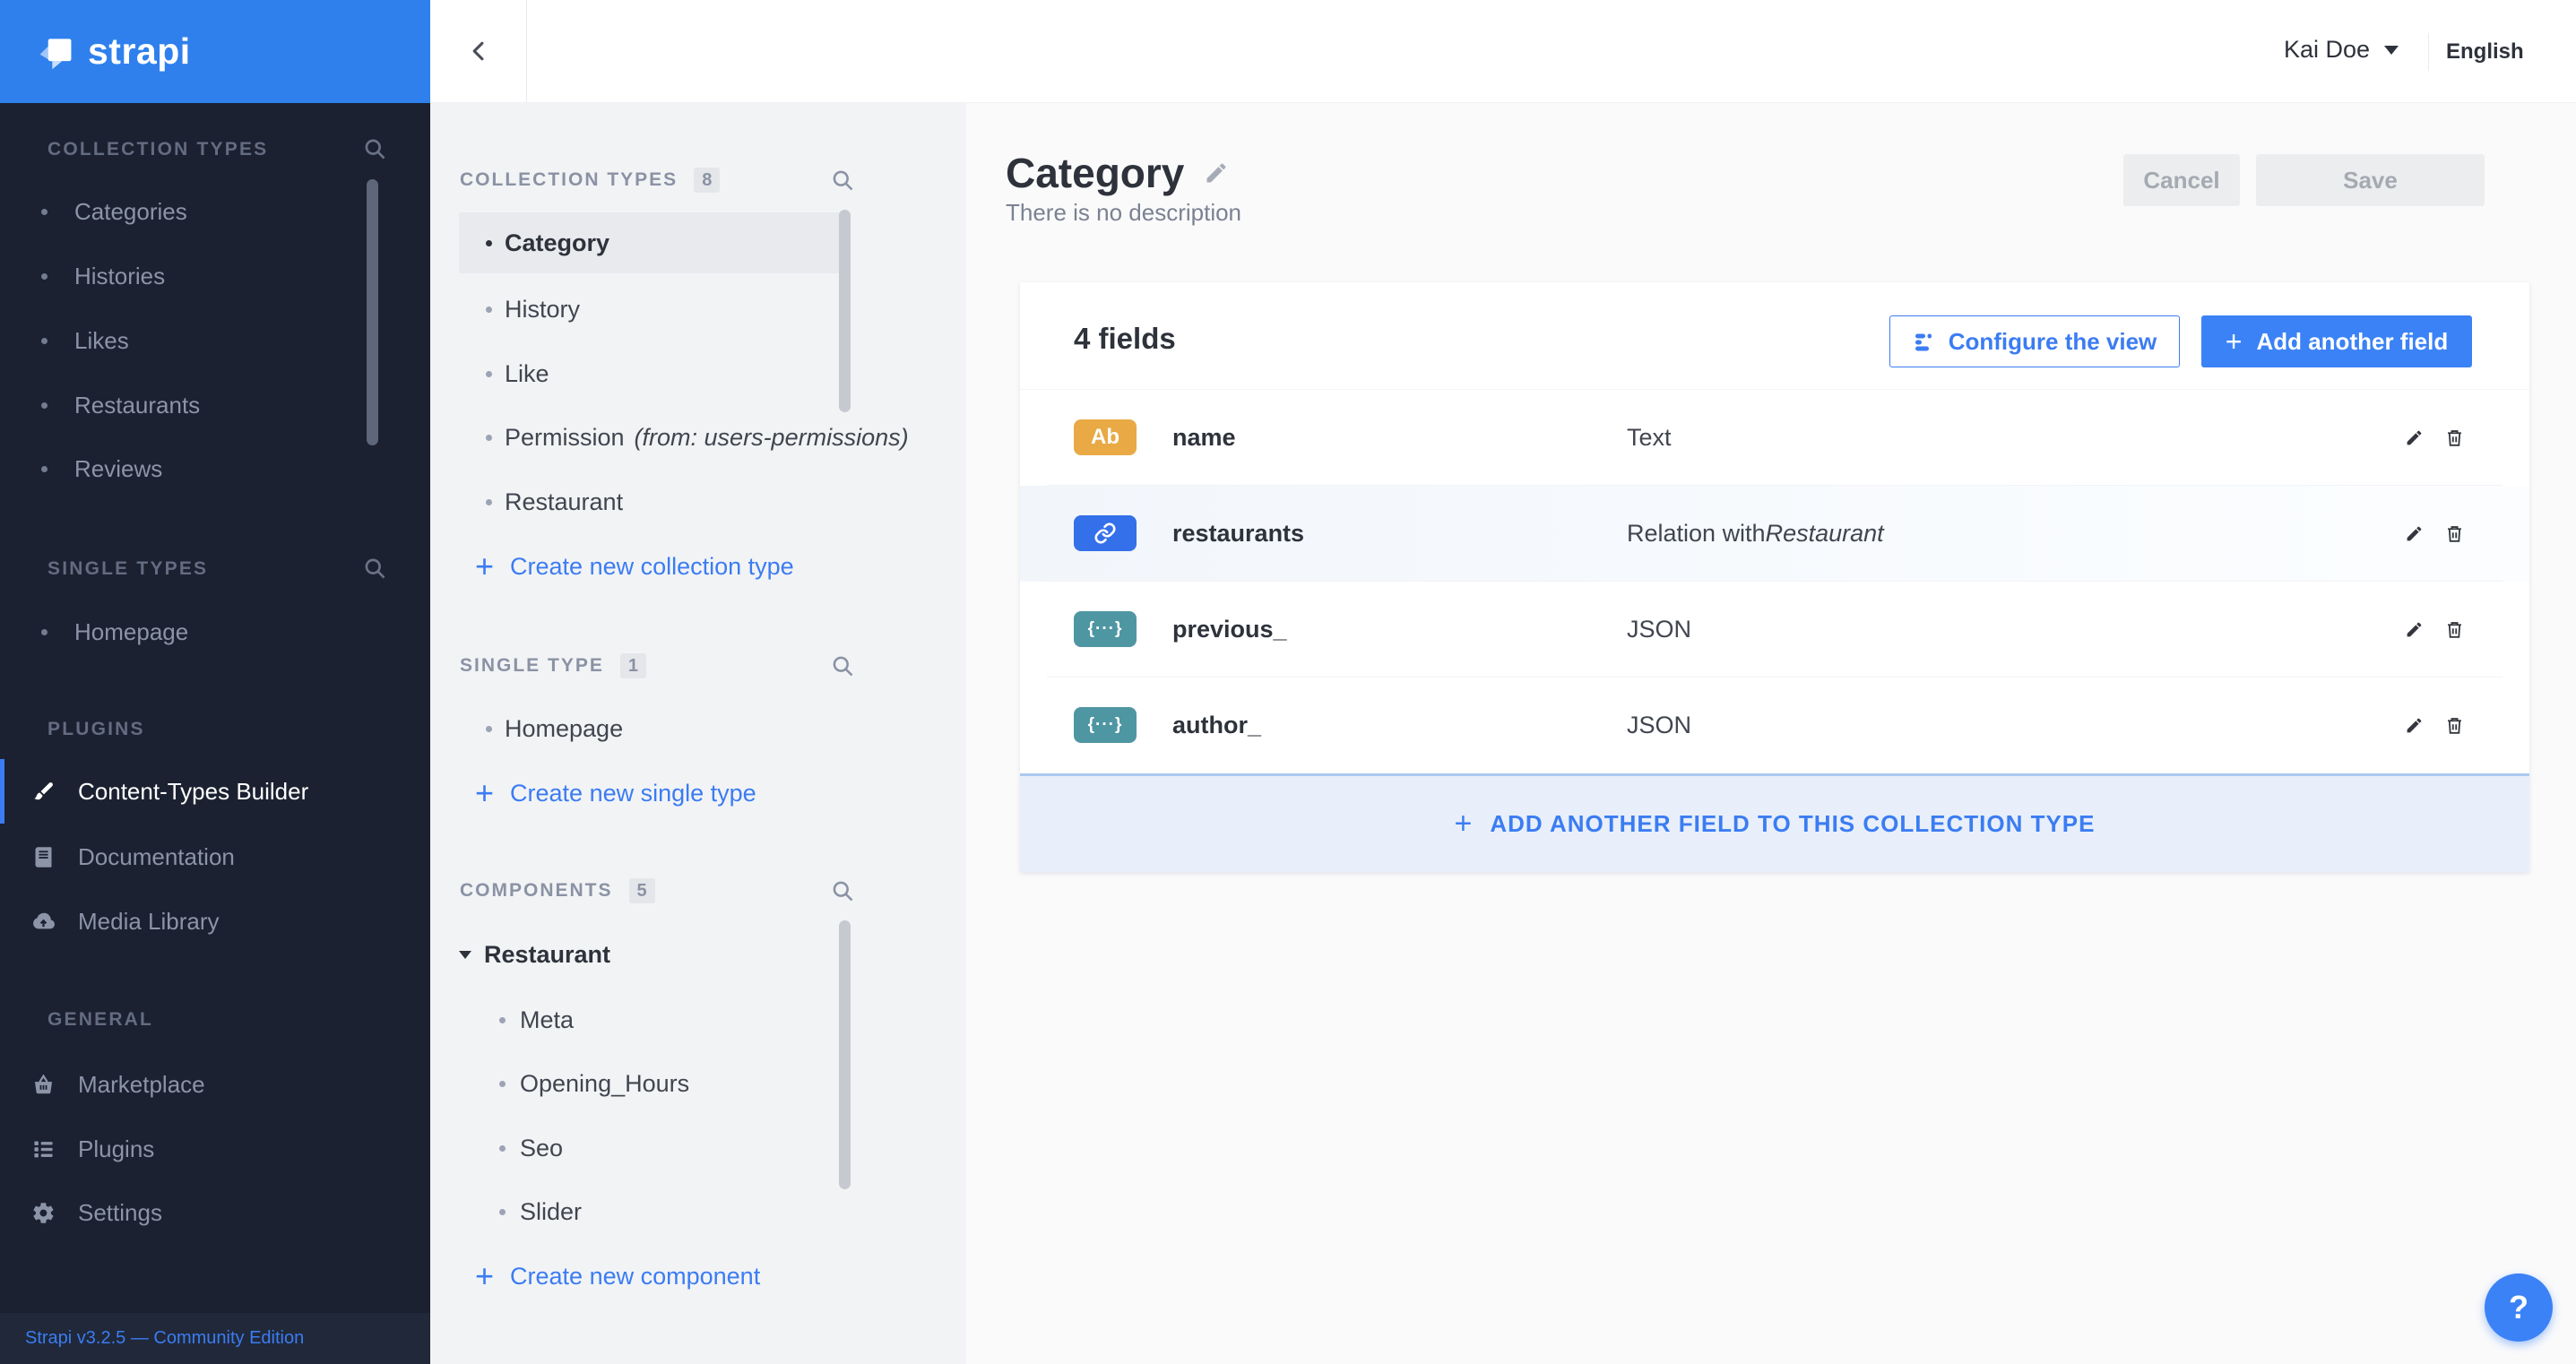 The height and width of the screenshot is (1364, 2576). Describe the element at coordinates (2336, 341) in the screenshot. I see `add-field-button: + Add another field` at that location.